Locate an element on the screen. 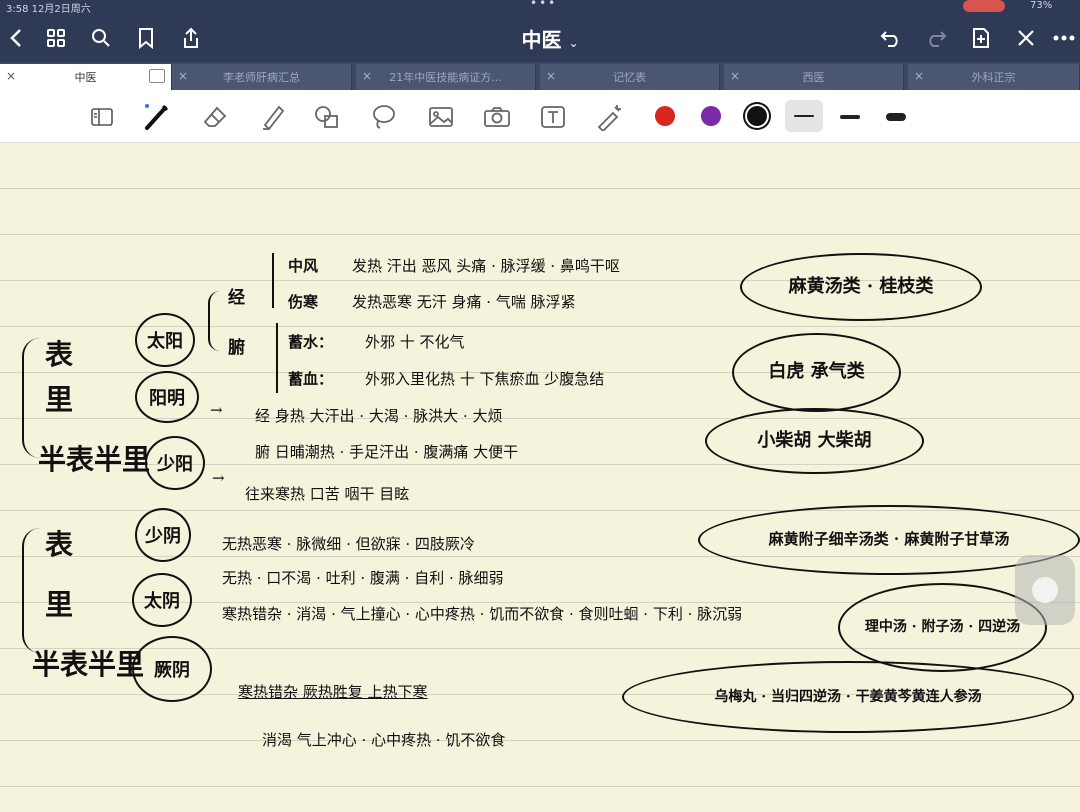 This screenshot has width=1080, height=812. jueyin-line-2: 寒热错杂 厥热胜复 上热下寒 is located at coordinates (333, 692).